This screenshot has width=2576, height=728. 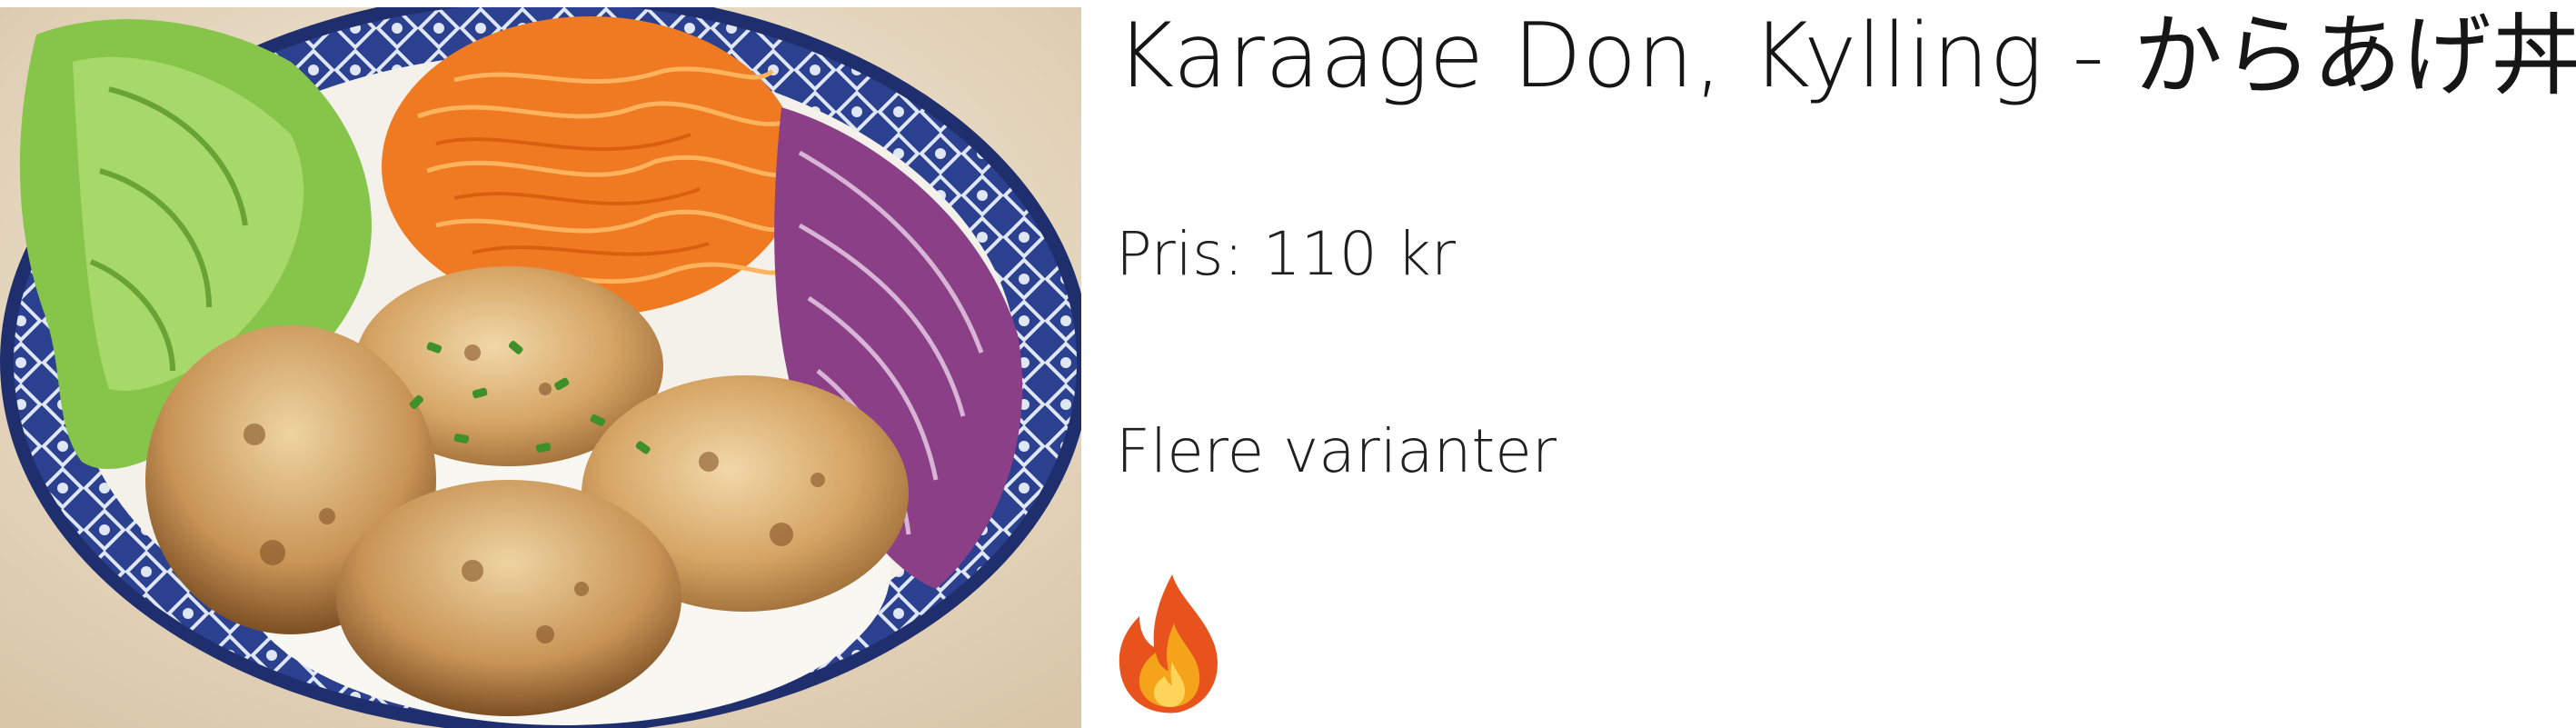 I want to click on product-title: Karaage Don, Kylling - からあげ丼, so click(x=1846, y=57).